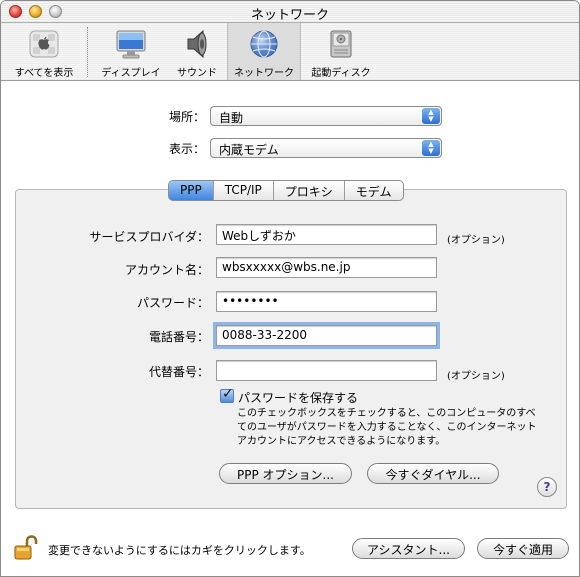  I want to click on toolbar-label: ディスプレイ, so click(131, 73).